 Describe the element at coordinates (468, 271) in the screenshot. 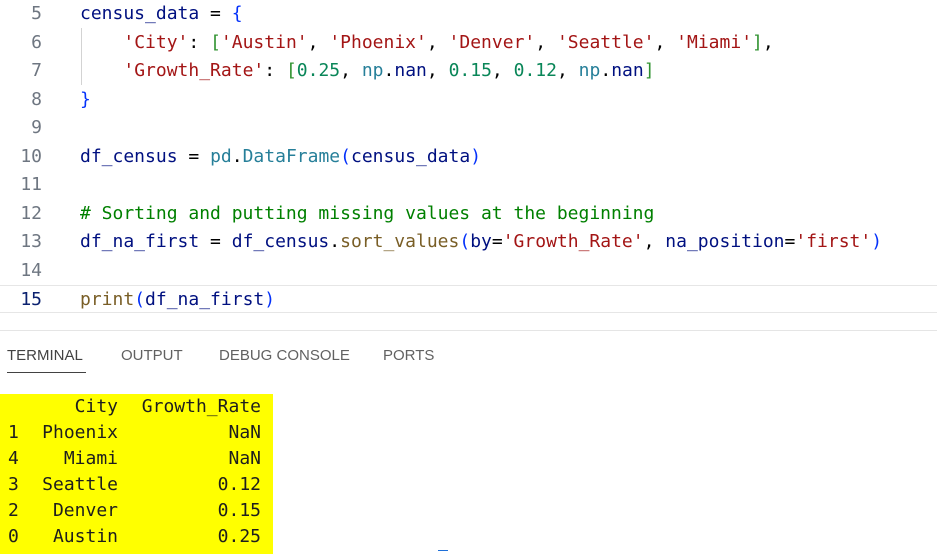

I see `code-line: 14` at that location.